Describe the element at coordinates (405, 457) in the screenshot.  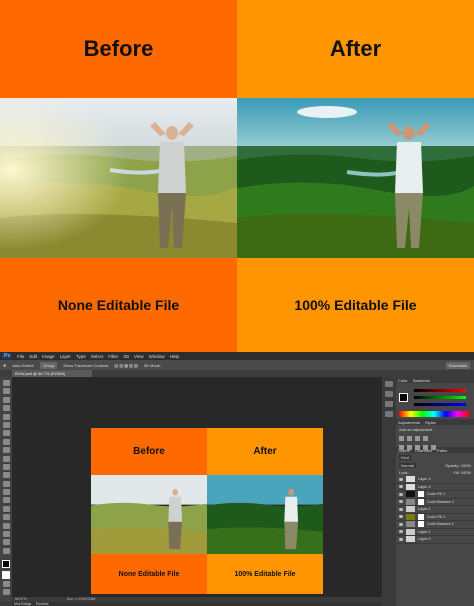
I see `kind-filter: Kind` at that location.